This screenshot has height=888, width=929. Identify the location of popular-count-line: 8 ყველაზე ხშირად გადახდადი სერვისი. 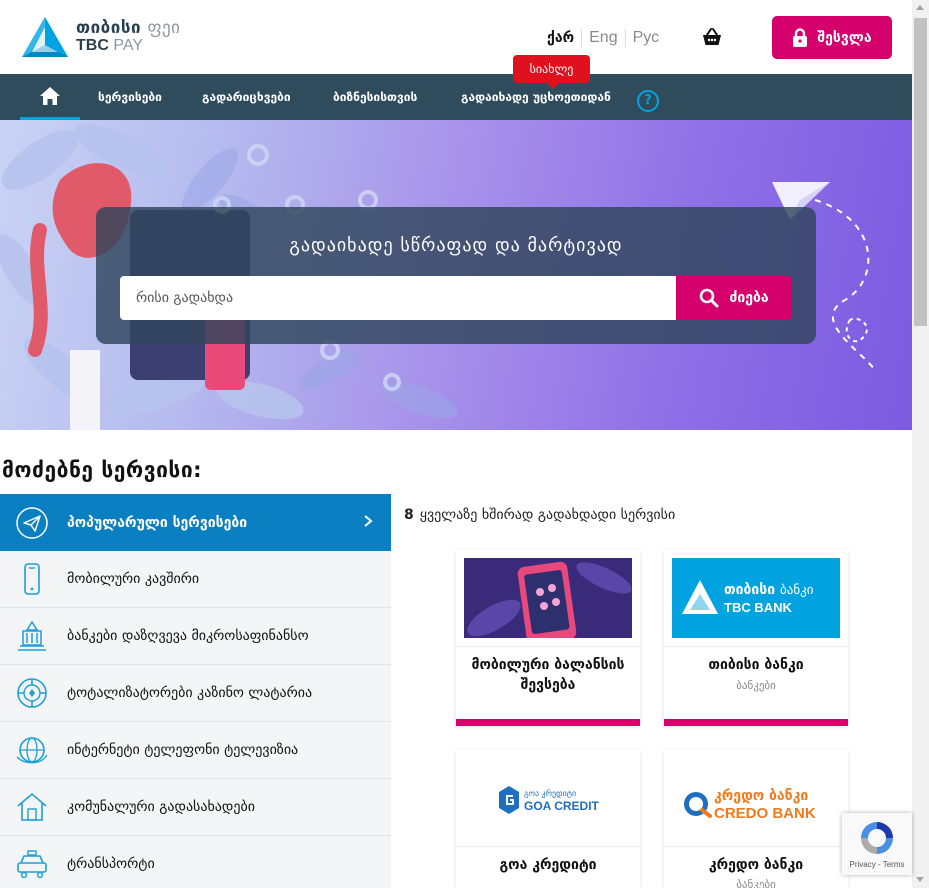
(539, 515).